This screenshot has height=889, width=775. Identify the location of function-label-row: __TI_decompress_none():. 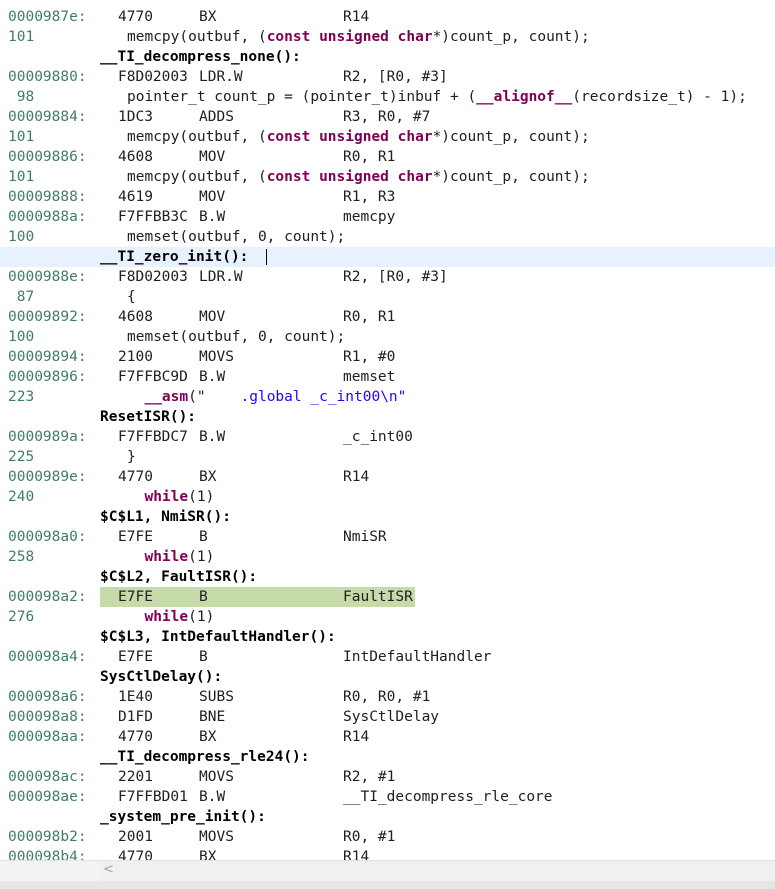
(387, 57).